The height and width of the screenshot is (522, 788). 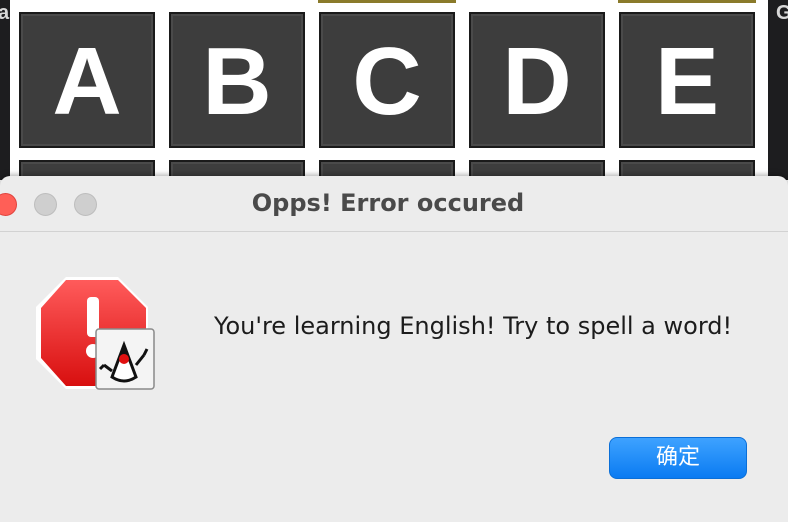 I want to click on letter-tile-a: A, so click(x=87, y=80).